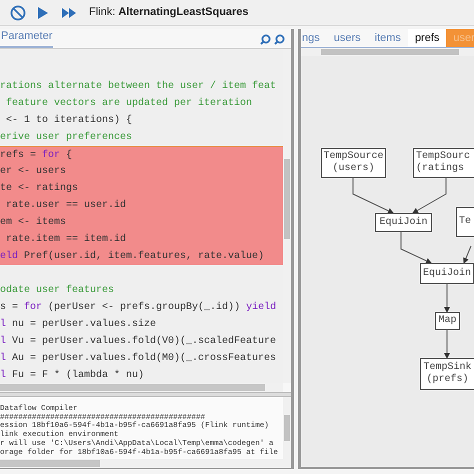 The width and height of the screenshot is (474, 474). I want to click on operator-node: TempSource (users), so click(353, 163).